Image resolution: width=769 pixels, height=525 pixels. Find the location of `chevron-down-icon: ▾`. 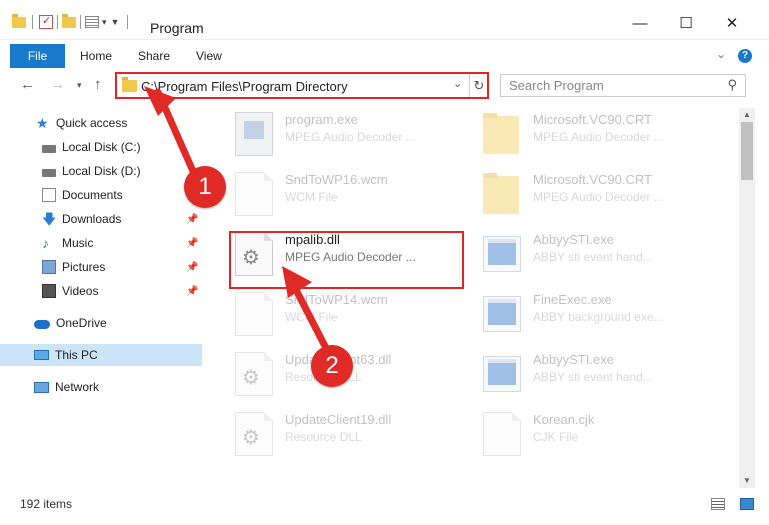

chevron-down-icon: ▾ is located at coordinates (104, 22).